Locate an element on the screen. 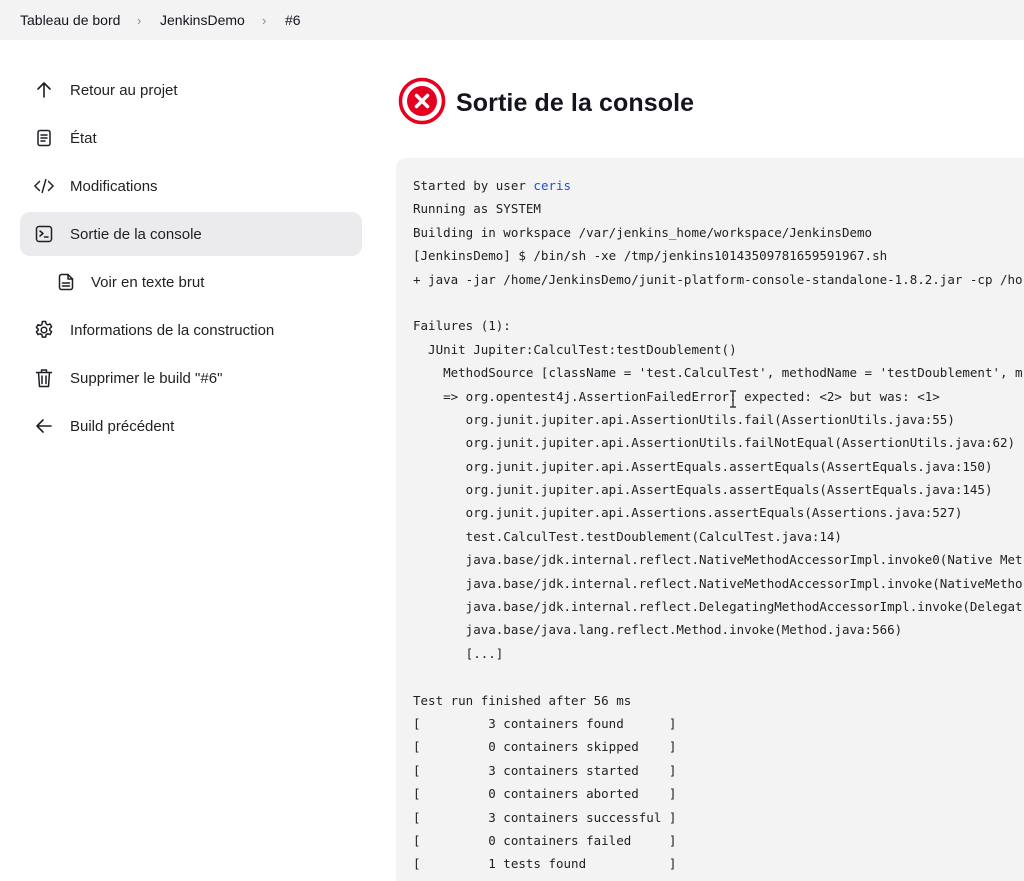  sidebar-item-status: État is located at coordinates (191, 138).